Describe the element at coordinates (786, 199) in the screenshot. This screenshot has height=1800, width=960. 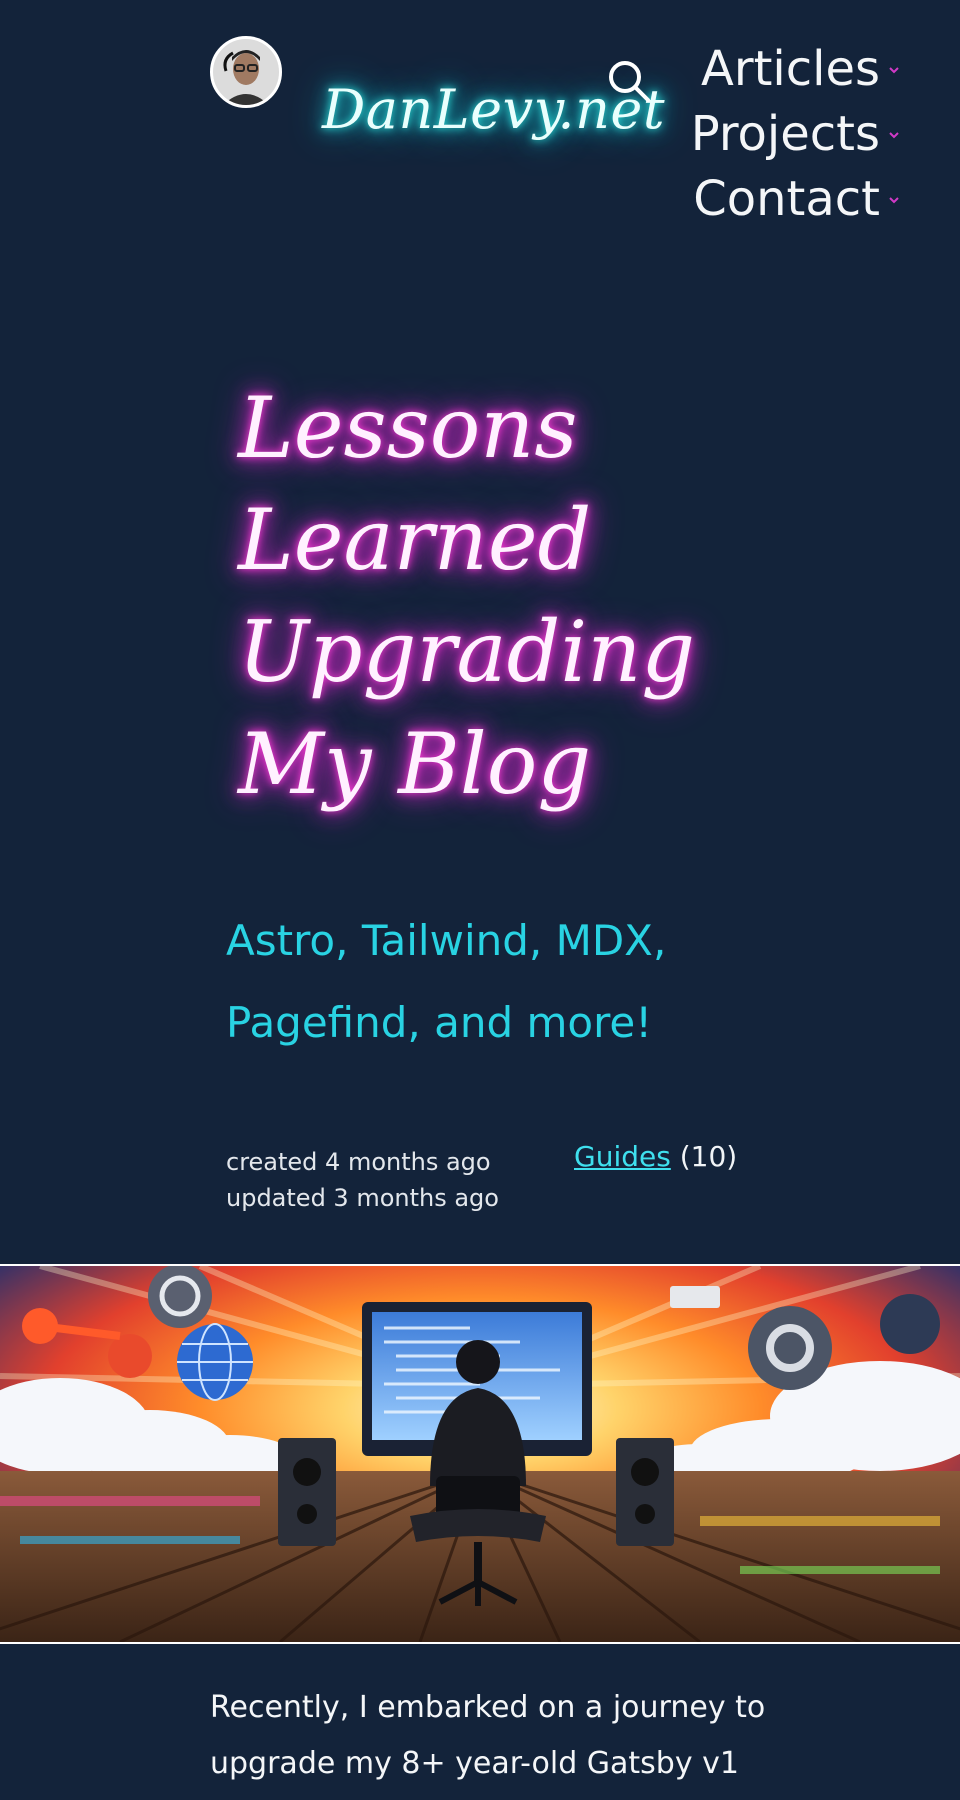
I see `nav-item-label: Contact` at that location.